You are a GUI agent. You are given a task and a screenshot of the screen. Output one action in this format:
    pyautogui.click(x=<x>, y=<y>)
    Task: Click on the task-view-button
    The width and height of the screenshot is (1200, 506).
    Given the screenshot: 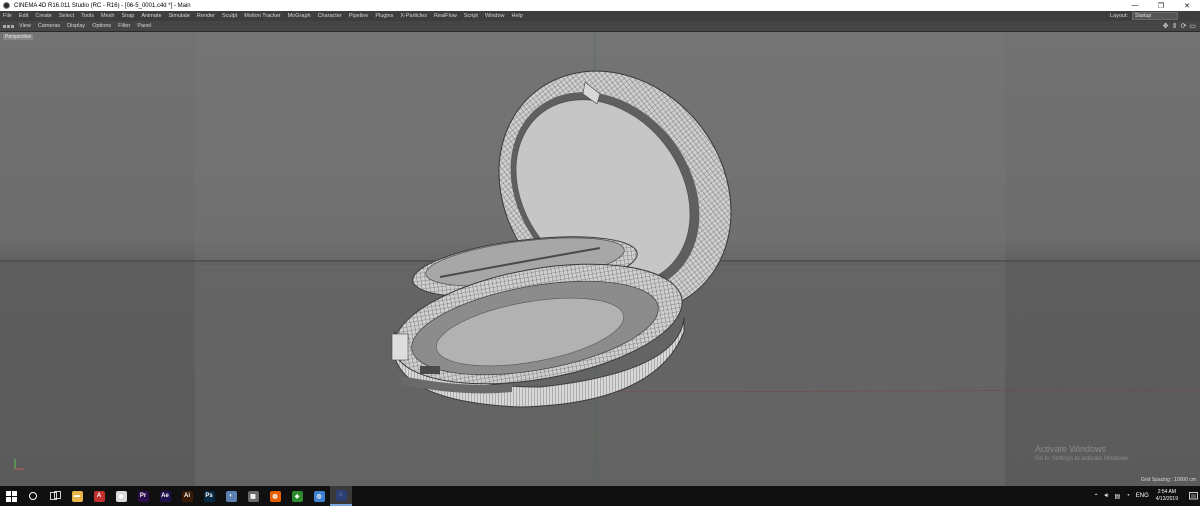 What is the action you would take?
    pyautogui.click(x=55, y=496)
    